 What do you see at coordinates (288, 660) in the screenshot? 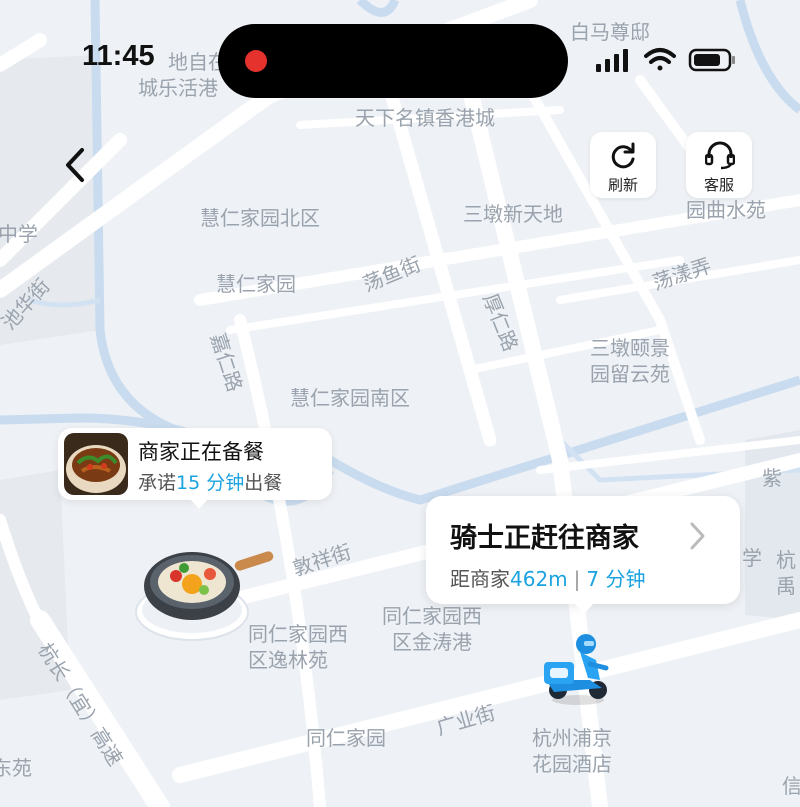
I see `map-label: 区逸林苑` at bounding box center [288, 660].